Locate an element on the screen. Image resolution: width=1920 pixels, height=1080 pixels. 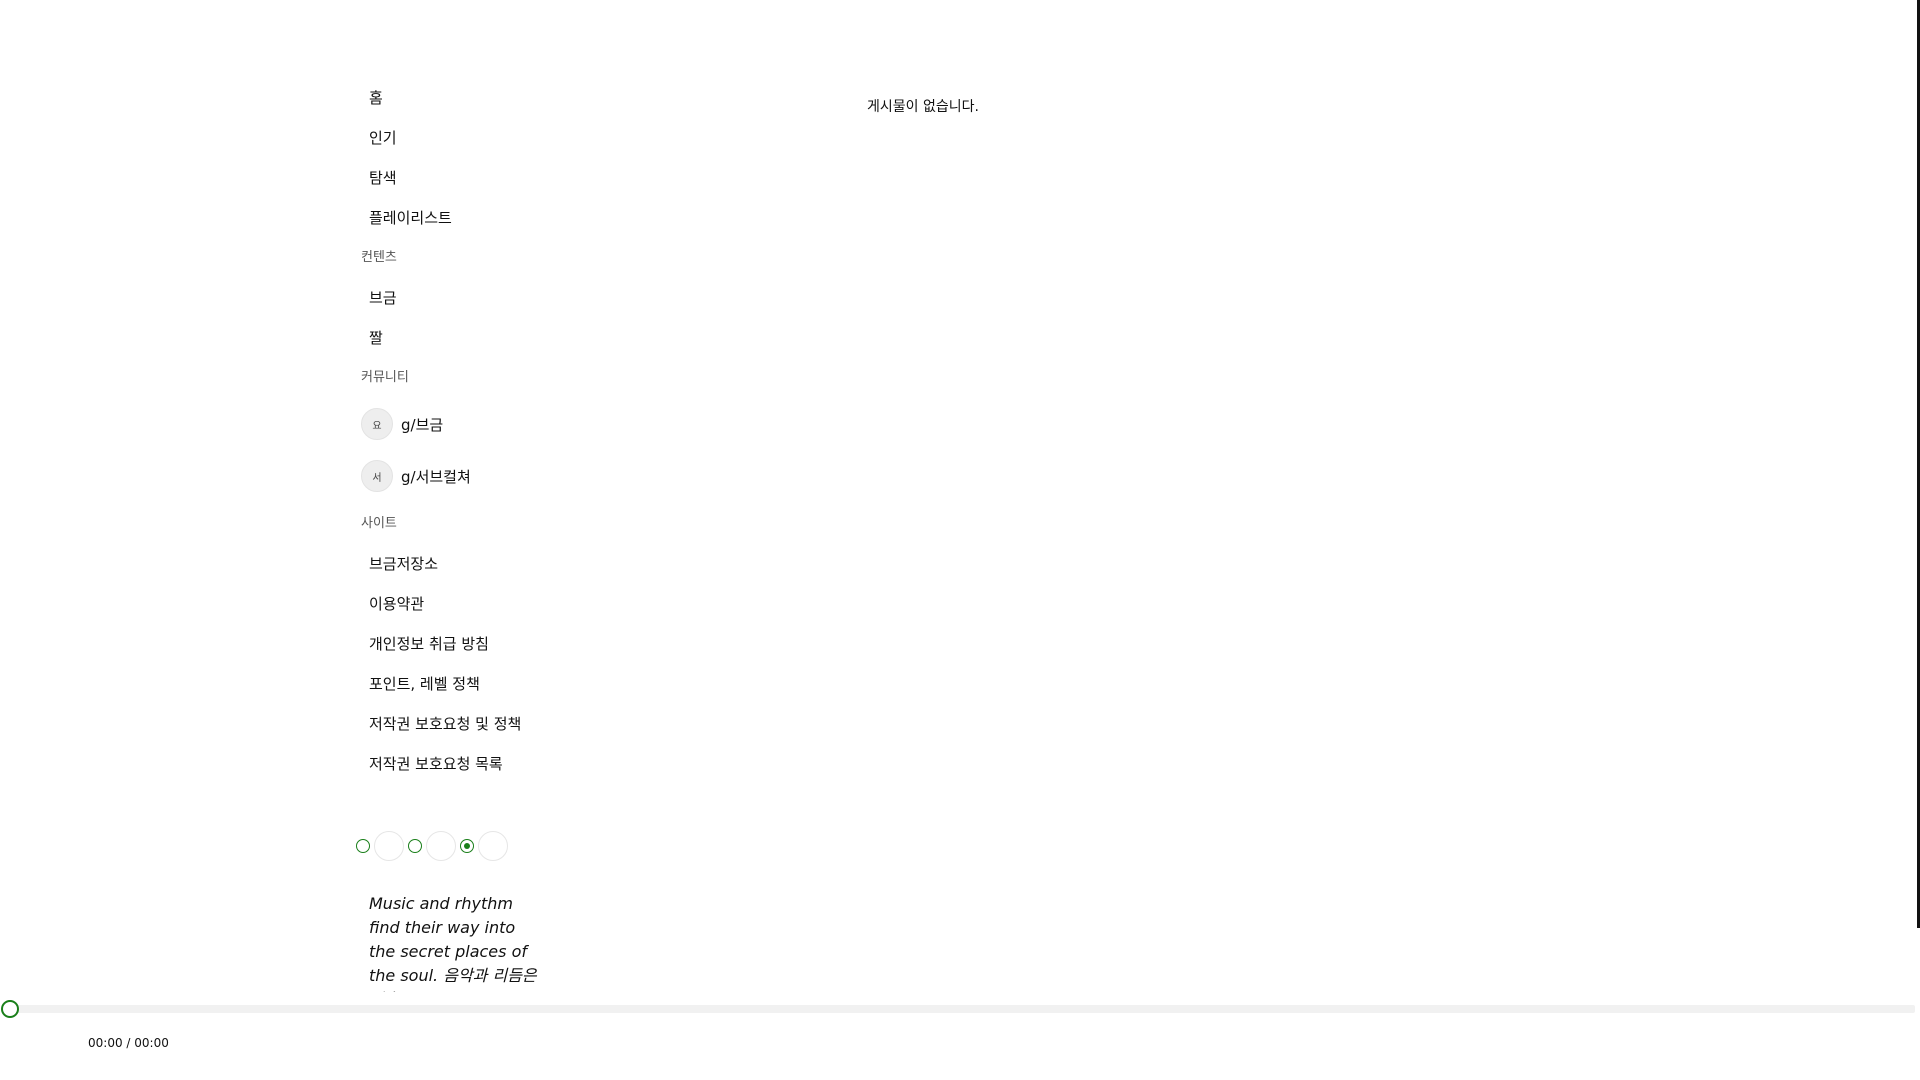
empty-posts-message: 게시물이 없습니다. is located at coordinates (923, 107).